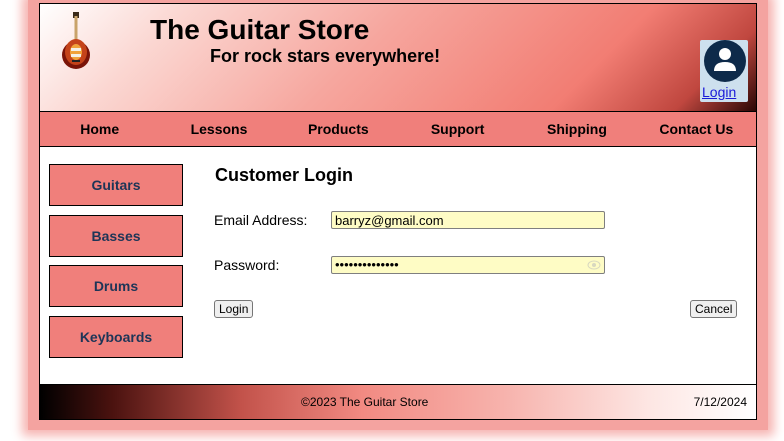 The image size is (784, 441). What do you see at coordinates (468, 265) in the screenshot?
I see `password-field: ••••••••••••••` at bounding box center [468, 265].